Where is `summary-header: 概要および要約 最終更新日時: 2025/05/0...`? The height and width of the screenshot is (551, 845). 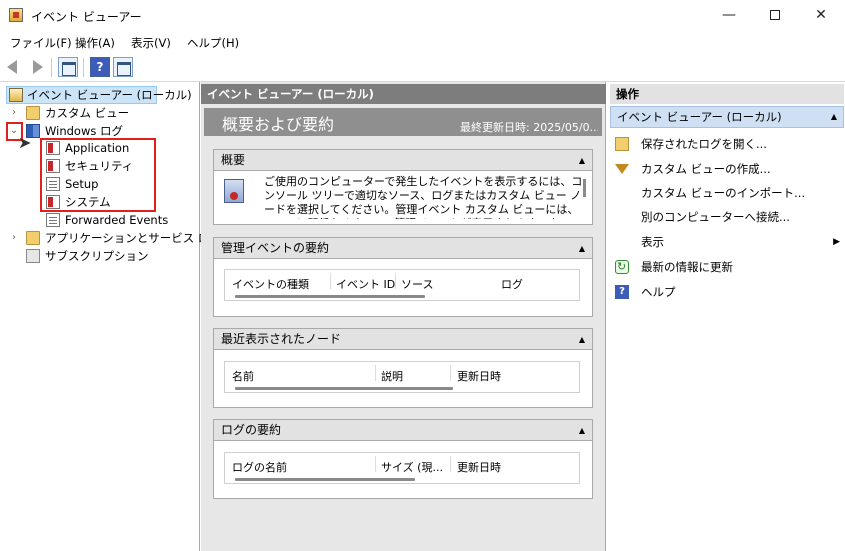 summary-header: 概要および要約 最終更新日時: 2025/05/0... is located at coordinates (403, 122).